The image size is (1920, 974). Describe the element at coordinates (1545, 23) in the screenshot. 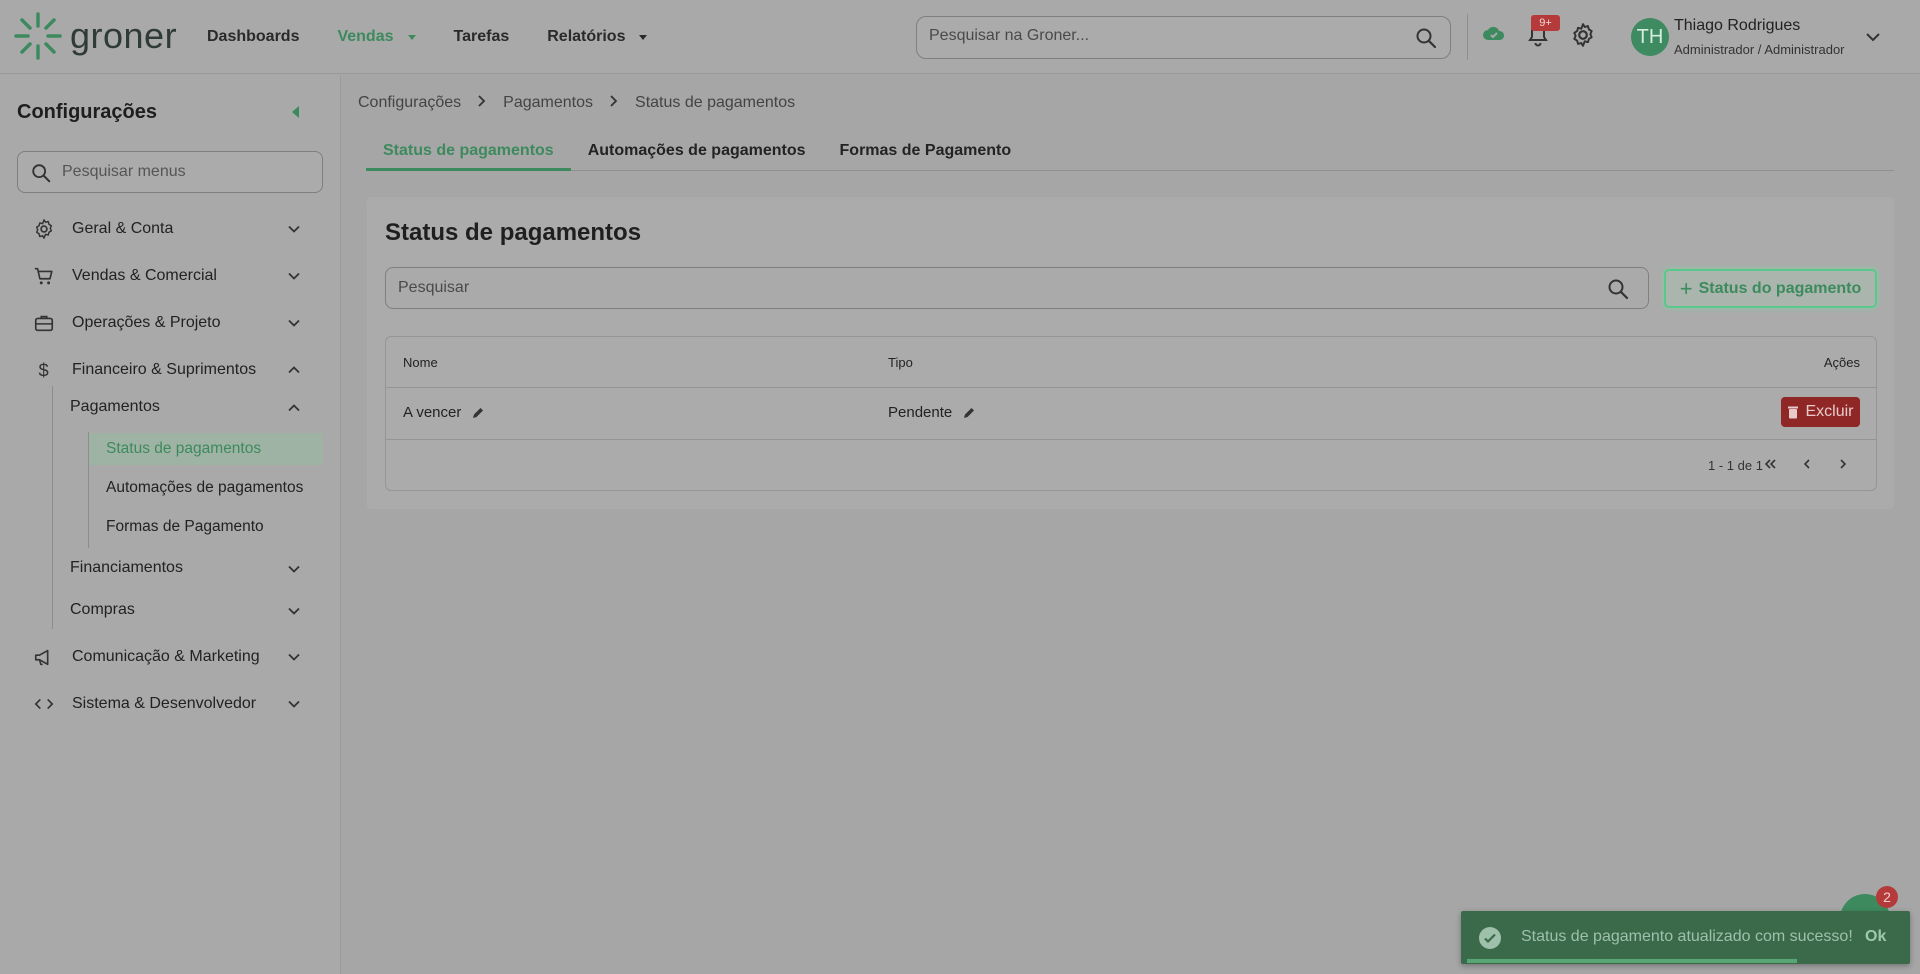

I see `notification-badge: 9+` at that location.